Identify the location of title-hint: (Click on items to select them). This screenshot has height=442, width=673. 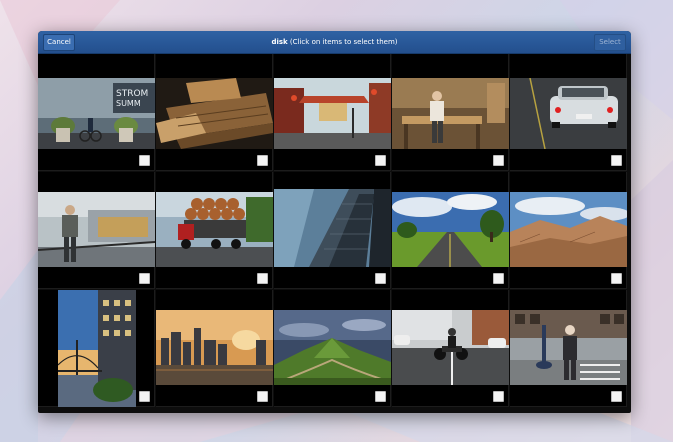
(342, 42).